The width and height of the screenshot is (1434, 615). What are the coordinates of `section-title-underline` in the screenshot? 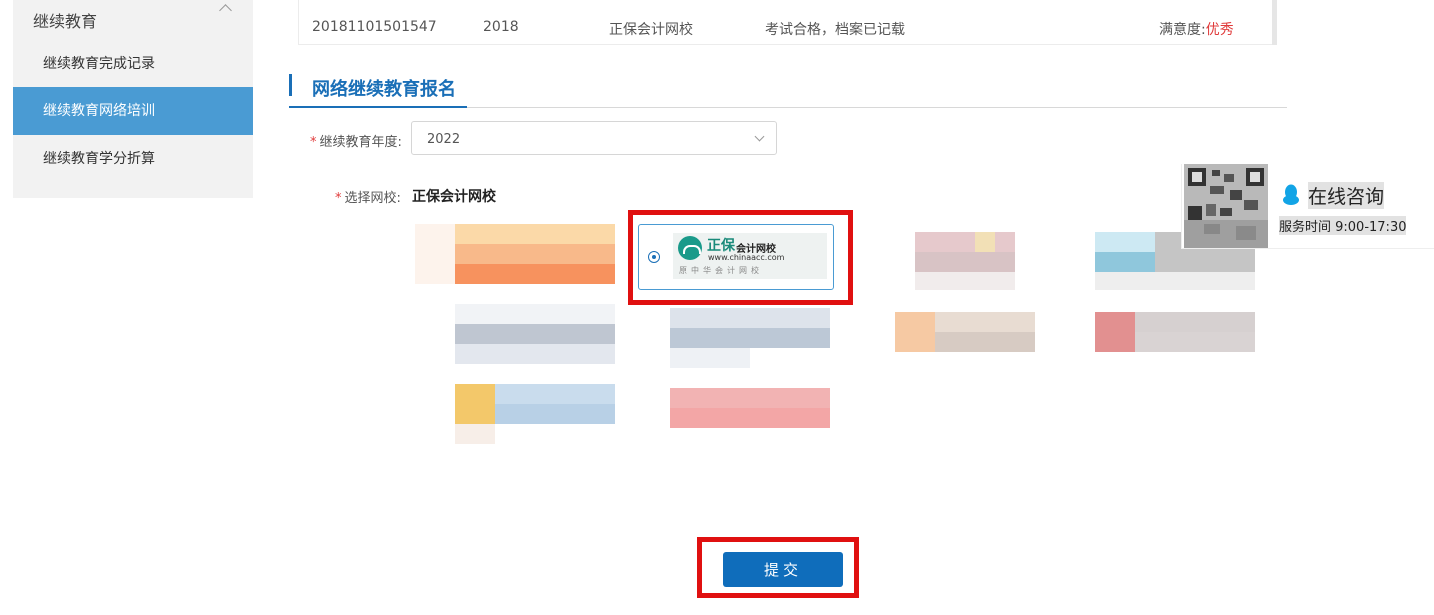 It's located at (378, 107).